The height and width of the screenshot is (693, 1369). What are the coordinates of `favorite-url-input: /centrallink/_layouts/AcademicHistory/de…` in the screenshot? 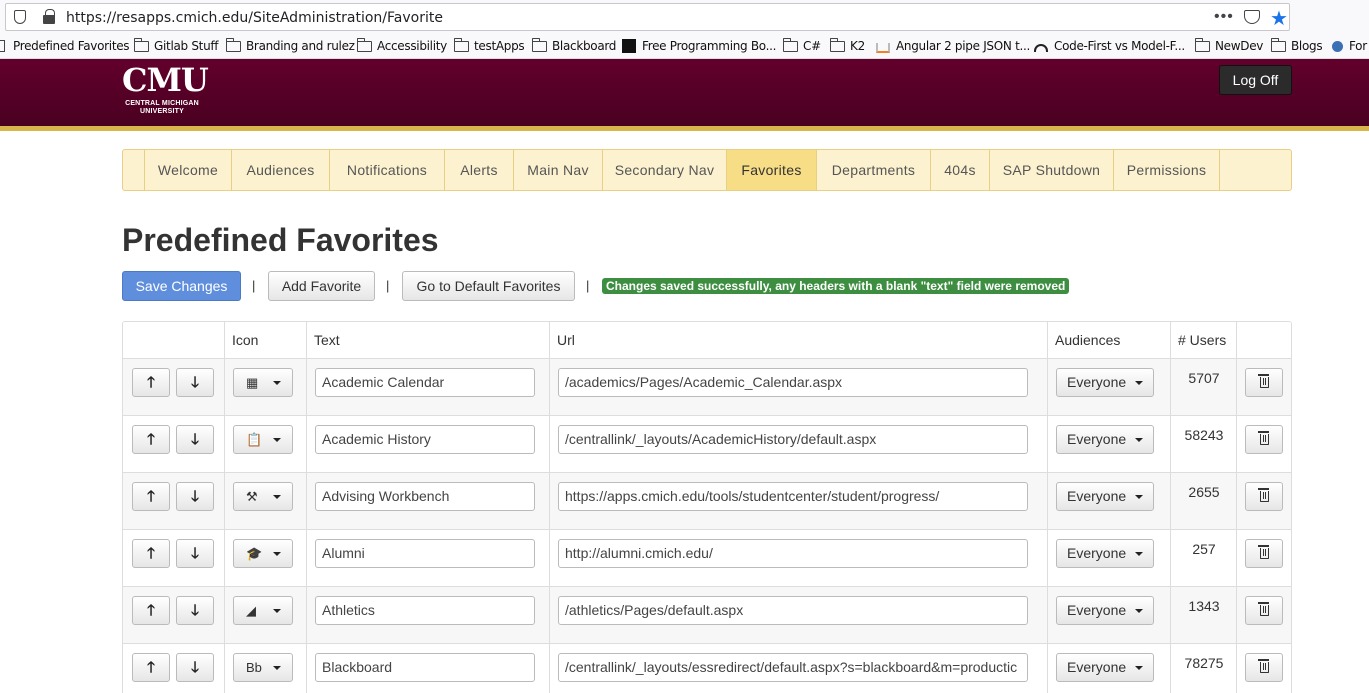 It's located at (793, 439).